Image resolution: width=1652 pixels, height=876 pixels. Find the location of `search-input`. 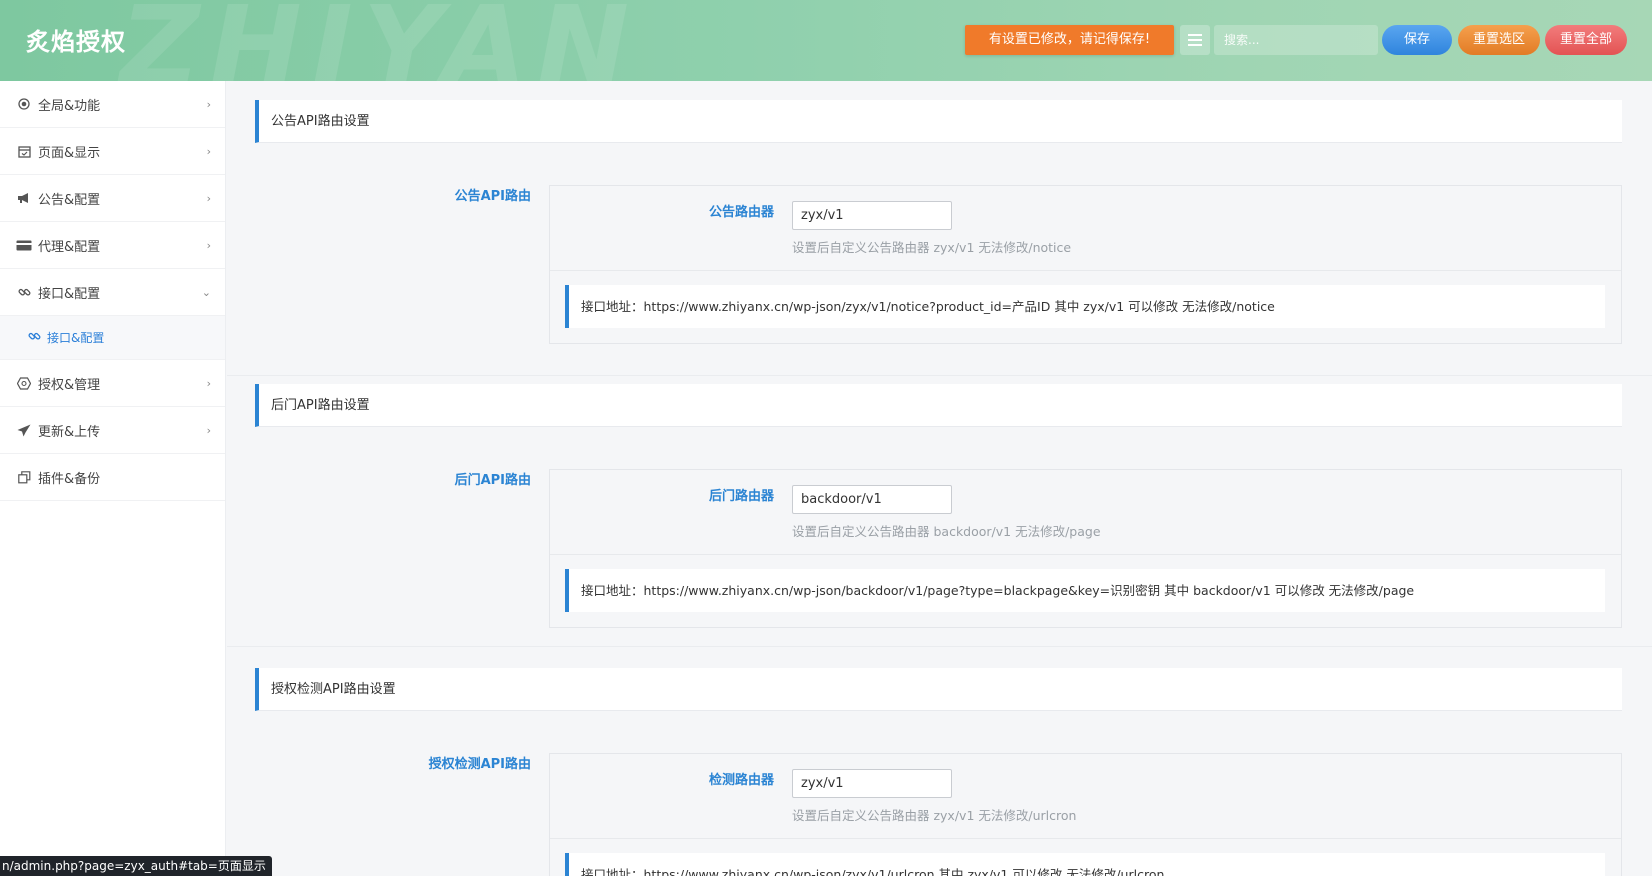

search-input is located at coordinates (1296, 40).